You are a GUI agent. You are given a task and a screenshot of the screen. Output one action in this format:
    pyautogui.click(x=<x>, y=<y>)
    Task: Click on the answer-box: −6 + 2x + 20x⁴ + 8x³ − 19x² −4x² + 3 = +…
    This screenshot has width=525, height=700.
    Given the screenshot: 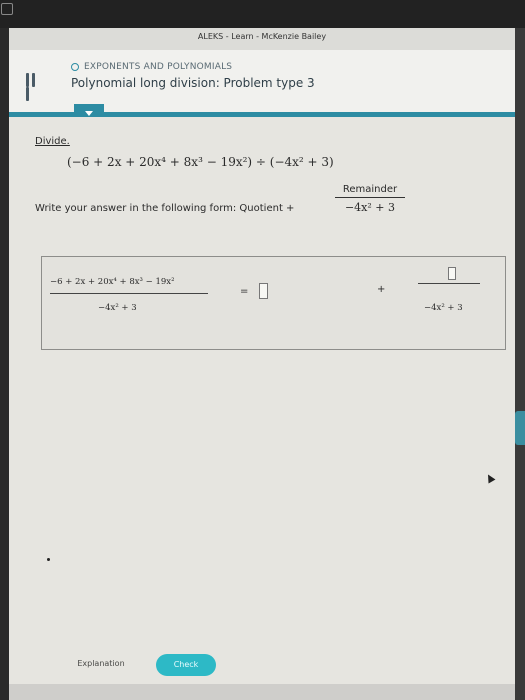 What is the action you would take?
    pyautogui.click(x=273, y=303)
    